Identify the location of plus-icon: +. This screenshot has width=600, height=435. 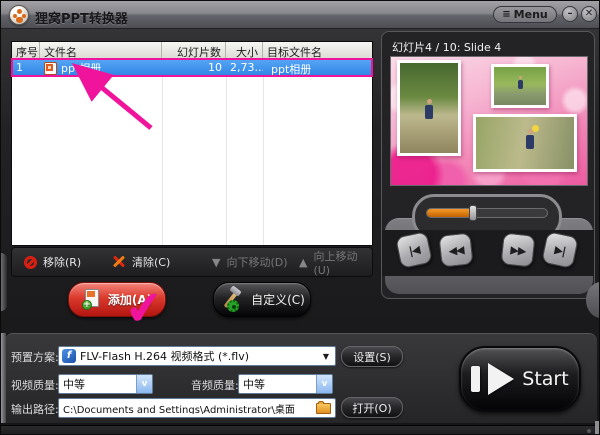
(86, 305).